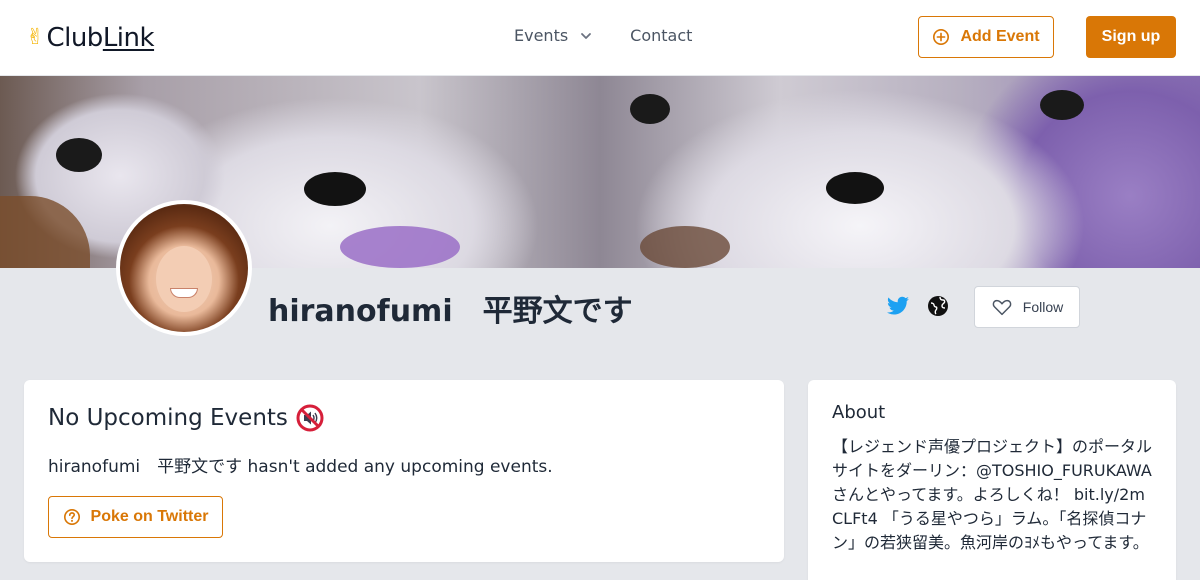 This screenshot has height=580, width=1200. I want to click on chevron-down-icon, so click(586, 35).